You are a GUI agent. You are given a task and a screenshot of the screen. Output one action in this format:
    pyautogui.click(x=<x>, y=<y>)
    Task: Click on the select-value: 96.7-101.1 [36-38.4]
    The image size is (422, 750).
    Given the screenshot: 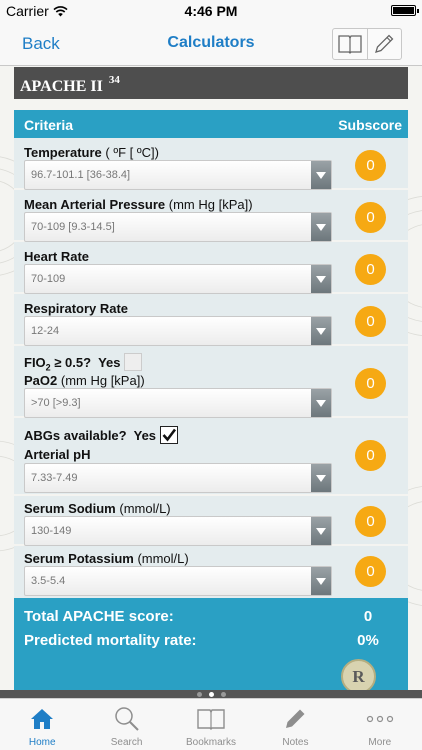 What is the action you would take?
    pyautogui.click(x=81, y=175)
    